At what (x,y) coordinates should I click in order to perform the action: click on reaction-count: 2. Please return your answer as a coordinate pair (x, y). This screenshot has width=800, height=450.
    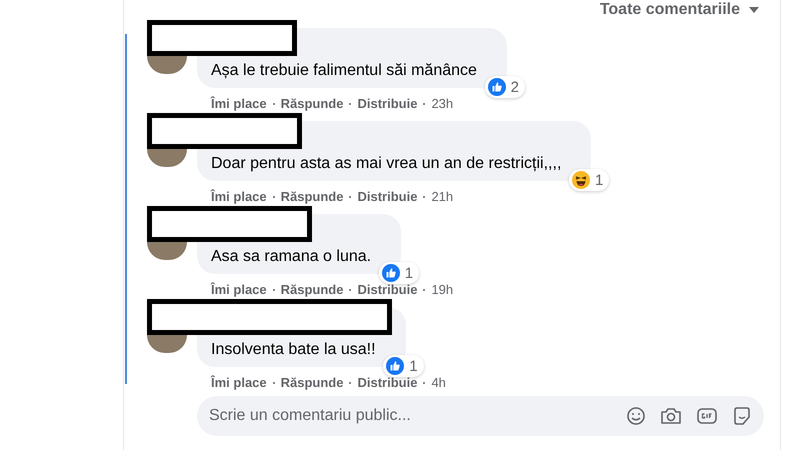
    Looking at the image, I should click on (514, 87).